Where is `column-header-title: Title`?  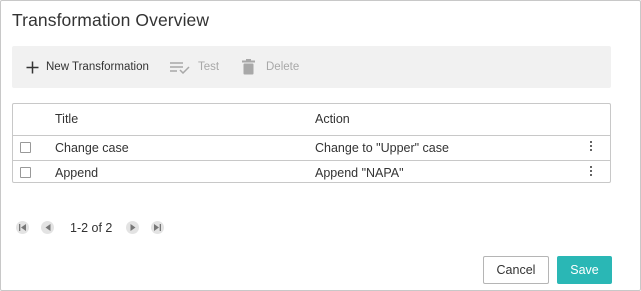
column-header-title: Title is located at coordinates (66, 119).